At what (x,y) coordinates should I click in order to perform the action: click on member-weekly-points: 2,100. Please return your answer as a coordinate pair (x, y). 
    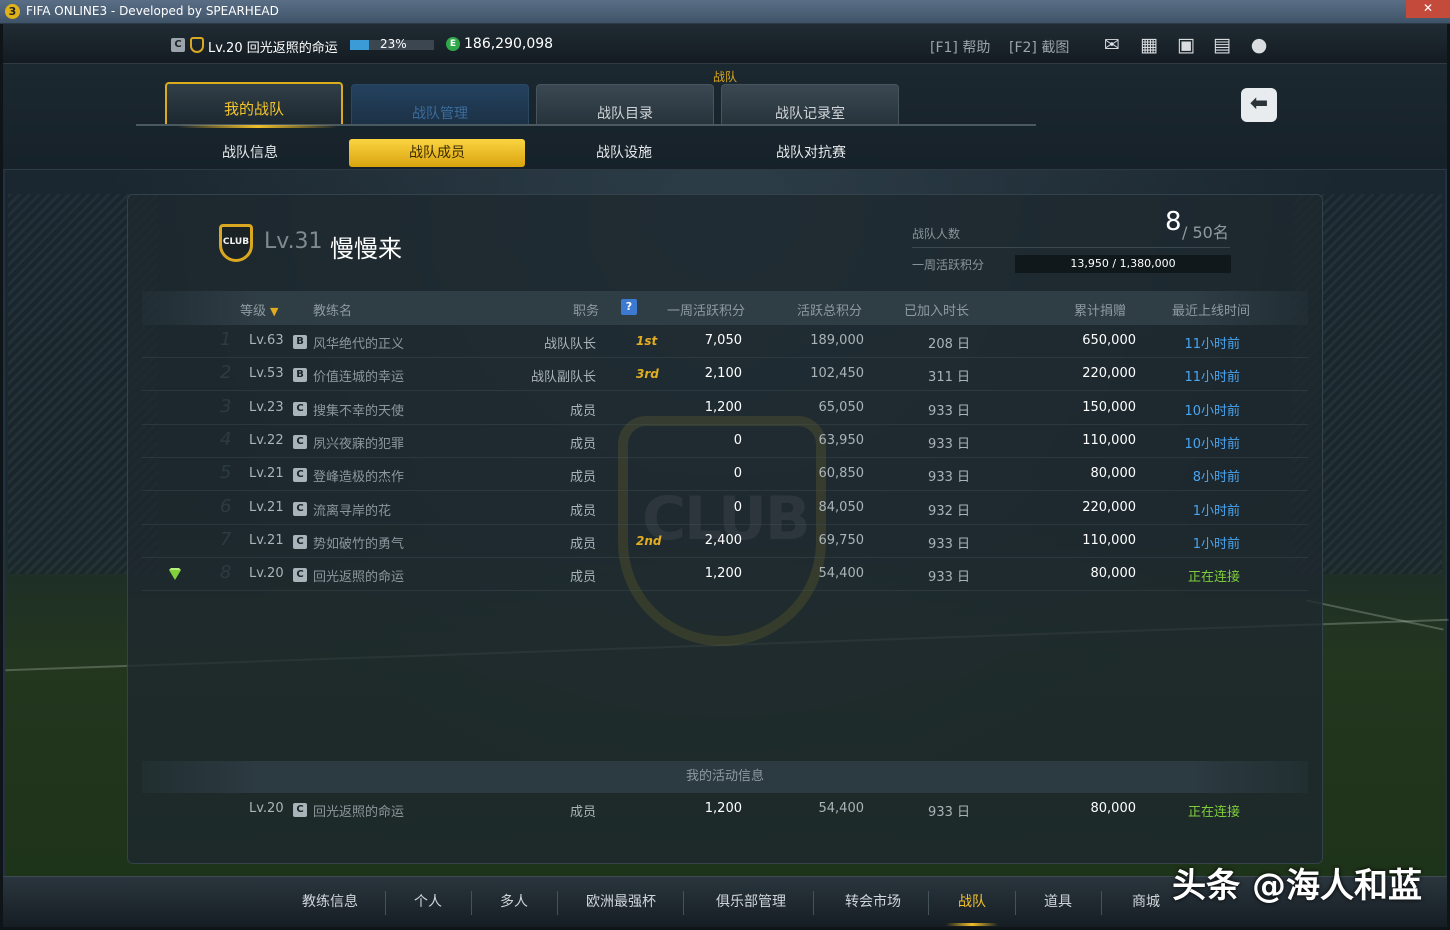
    Looking at the image, I should click on (723, 374).